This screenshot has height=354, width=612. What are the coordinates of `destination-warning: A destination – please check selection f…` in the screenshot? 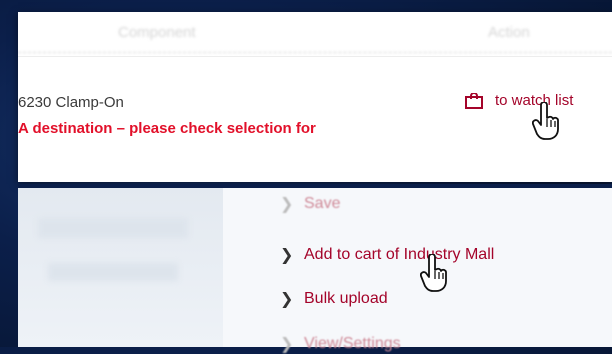 It's located at (167, 128).